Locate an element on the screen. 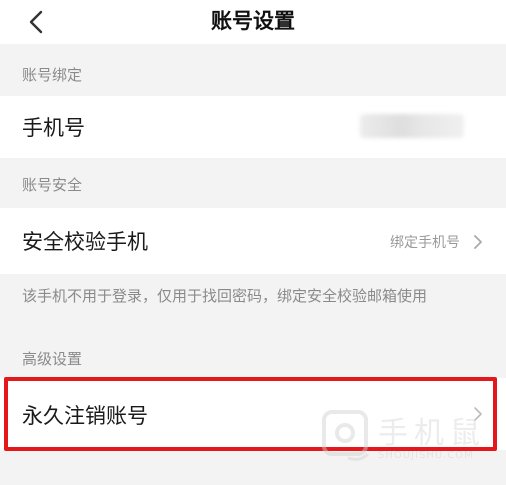 The height and width of the screenshot is (485, 506). section-title: 高级设置 is located at coordinates (52, 359).